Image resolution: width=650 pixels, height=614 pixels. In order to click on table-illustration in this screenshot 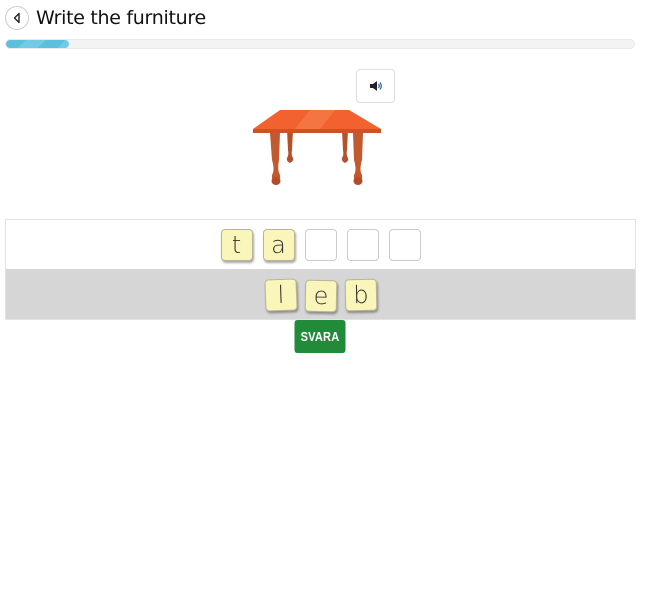, I will do `click(317, 147)`.